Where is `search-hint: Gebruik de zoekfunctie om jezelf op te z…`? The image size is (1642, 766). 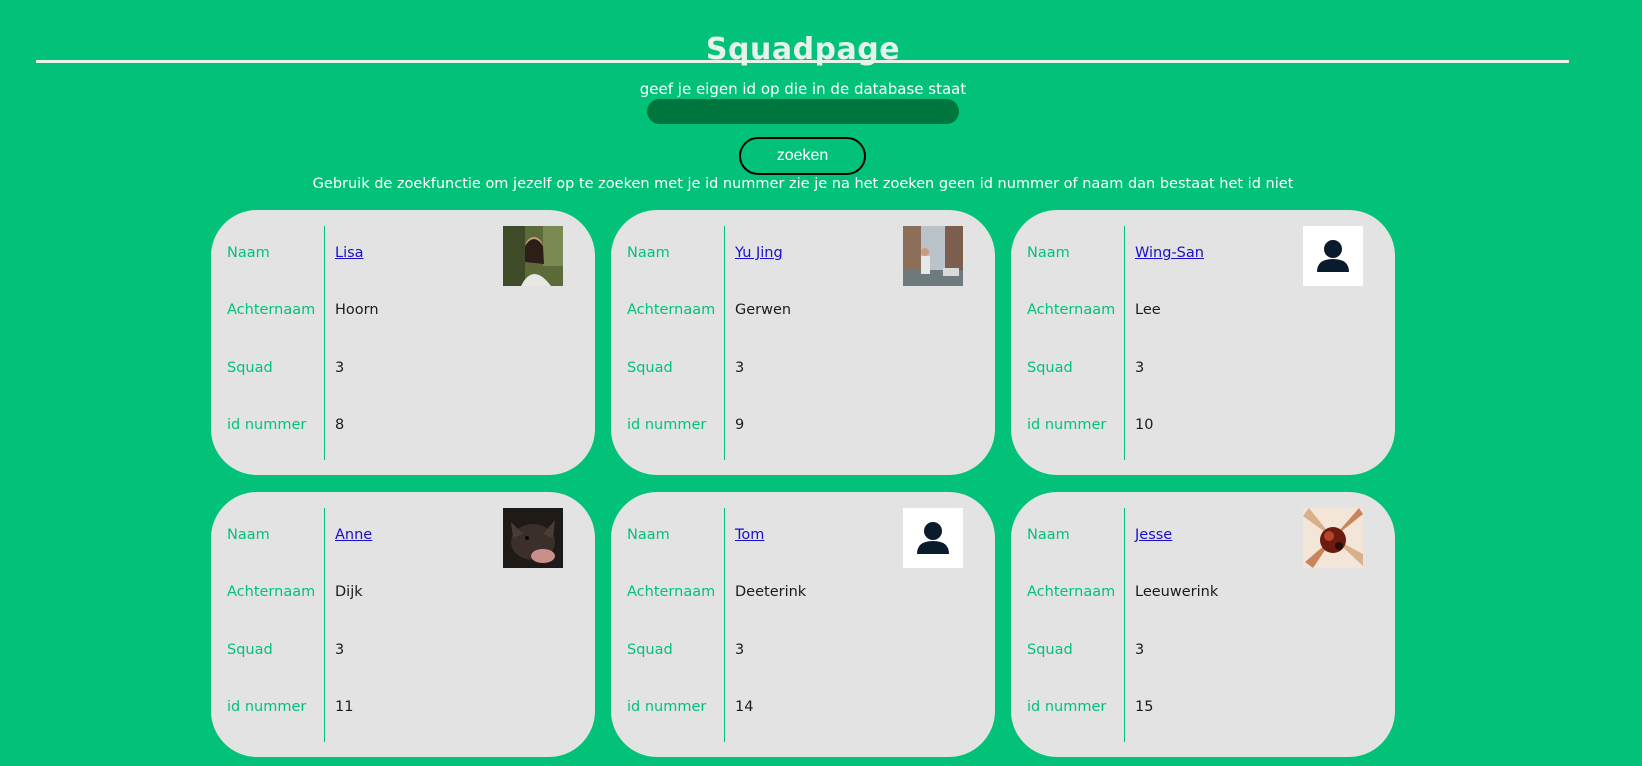 search-hint: Gebruik de zoekfunctie om jezelf op te z… is located at coordinates (803, 184).